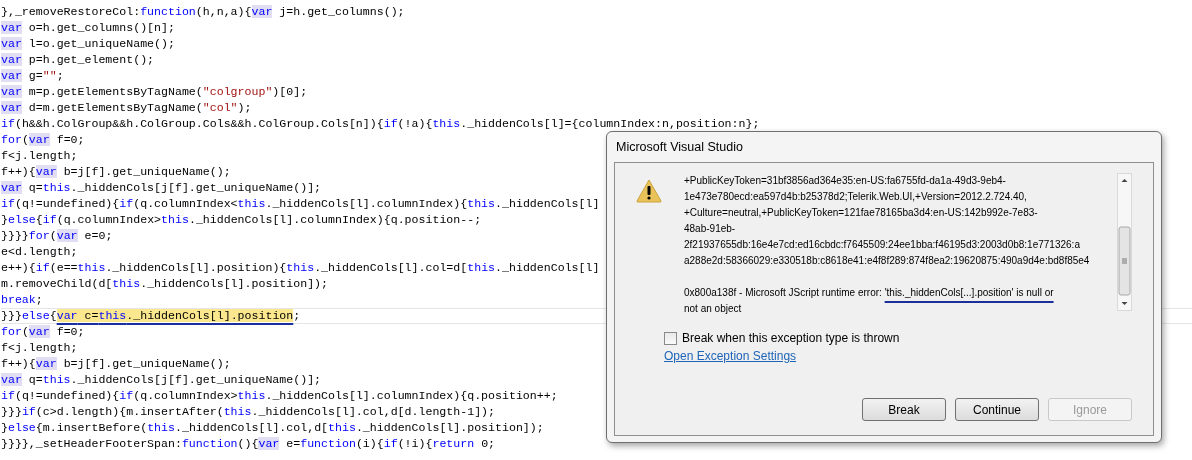 This screenshot has height=460, width=1192. I want to click on warning-icon, so click(649, 191).